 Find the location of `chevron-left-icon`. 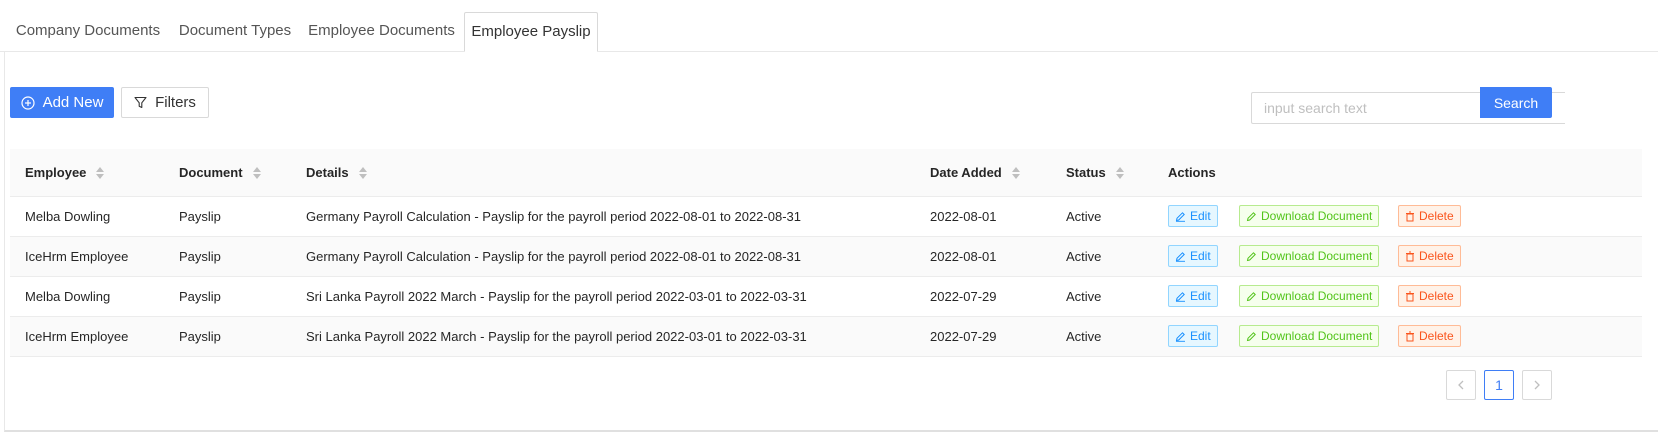

chevron-left-icon is located at coordinates (1461, 385).